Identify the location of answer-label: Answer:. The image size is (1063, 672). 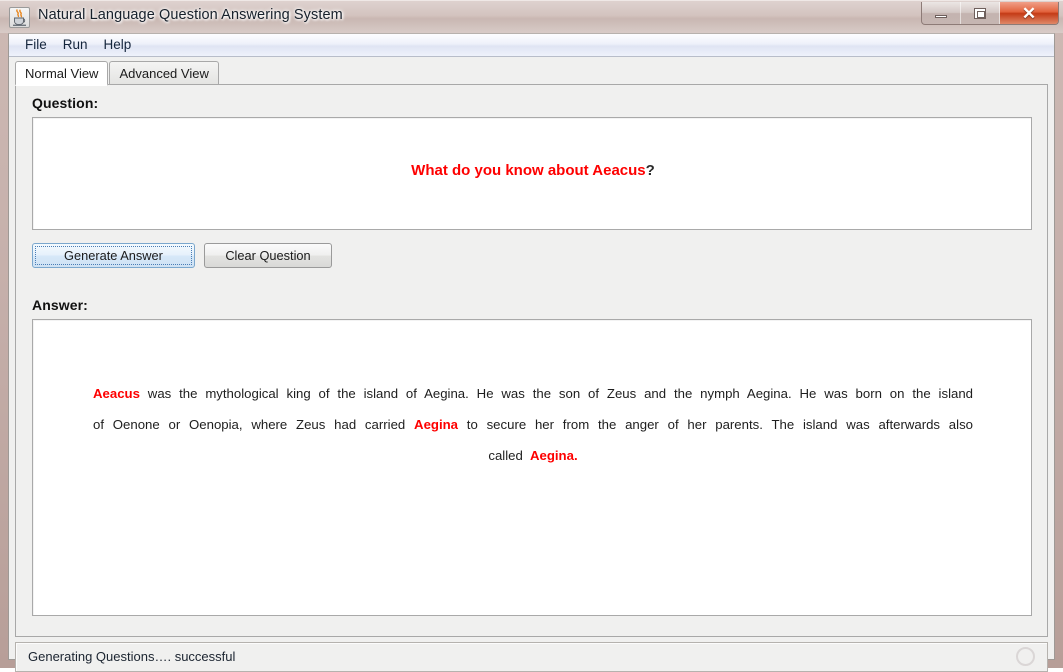
(60, 305).